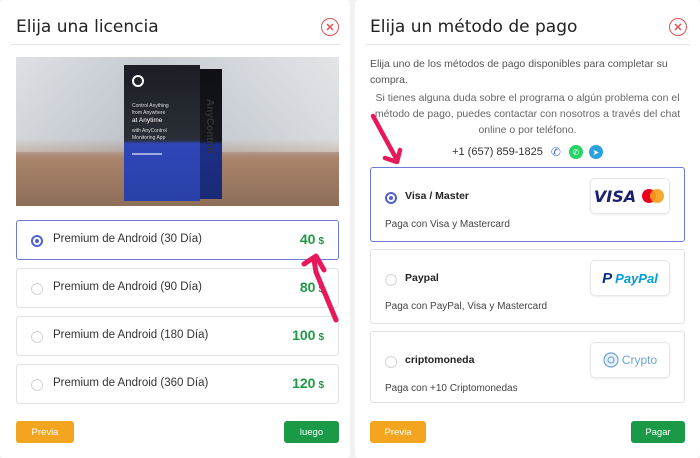 This screenshot has height=458, width=700. What do you see at coordinates (474, 27) in the screenshot?
I see `payment-panel-title: Elija un método de pago` at bounding box center [474, 27].